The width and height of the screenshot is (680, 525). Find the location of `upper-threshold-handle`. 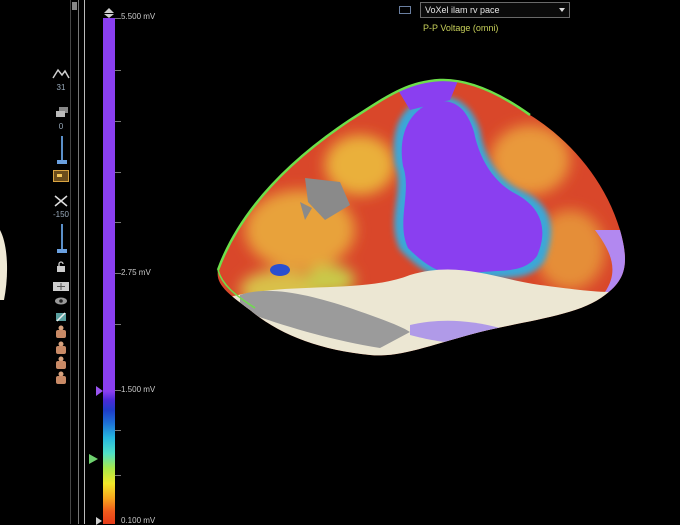

upper-threshold-handle is located at coordinates (99, 391).